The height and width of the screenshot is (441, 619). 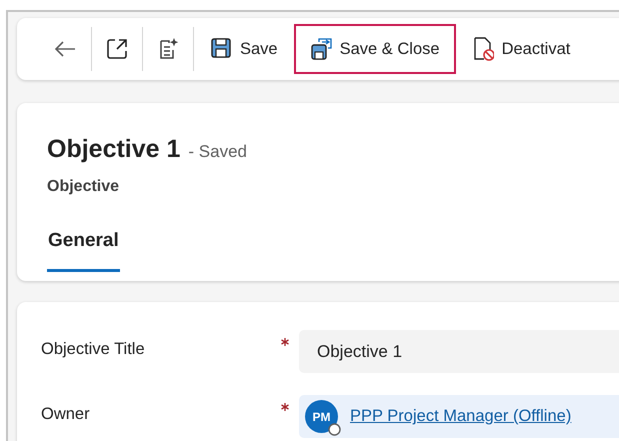 What do you see at coordinates (93, 349) in the screenshot?
I see `field-label: Objective Title` at bounding box center [93, 349].